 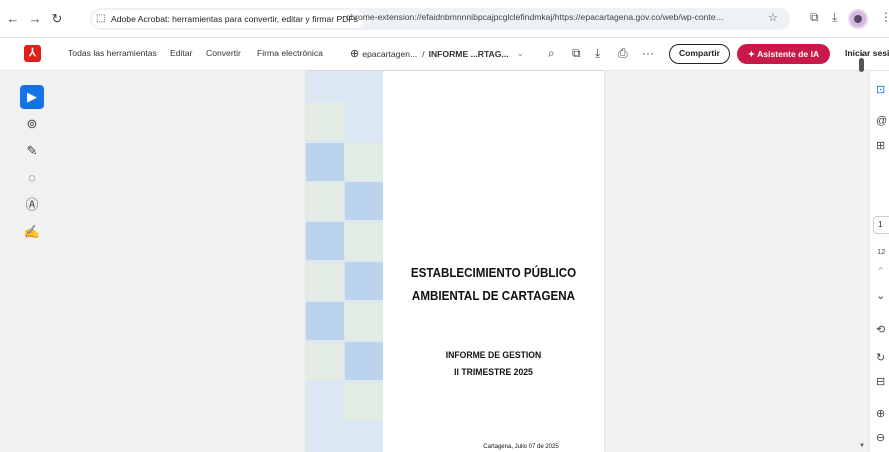 What do you see at coordinates (521, 447) in the screenshot?
I see `document-date: Cartagena, Julio 07 de 2025` at bounding box center [521, 447].